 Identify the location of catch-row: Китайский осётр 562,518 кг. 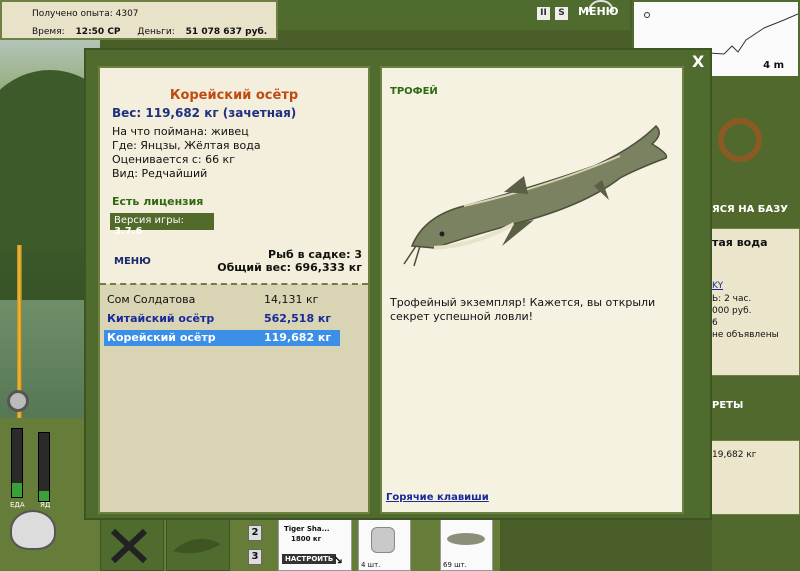
(222, 319).